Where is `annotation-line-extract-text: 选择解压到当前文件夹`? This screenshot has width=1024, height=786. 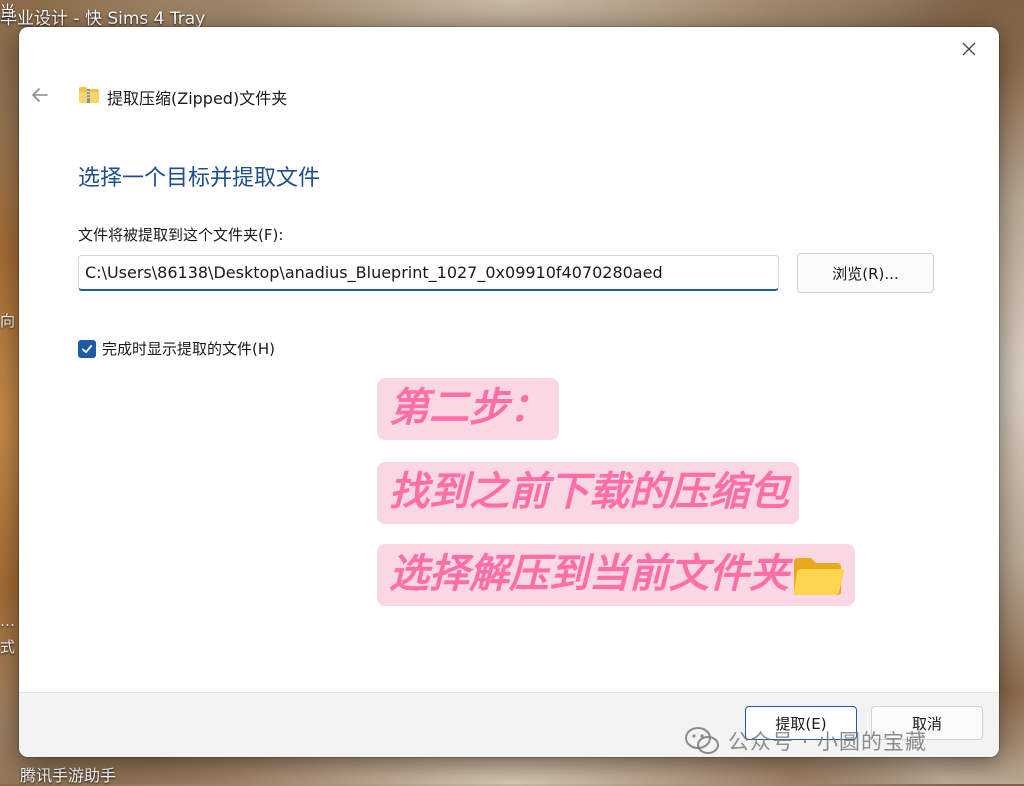 annotation-line-extract-text: 选择解压到当前文件夹 is located at coordinates (589, 574).